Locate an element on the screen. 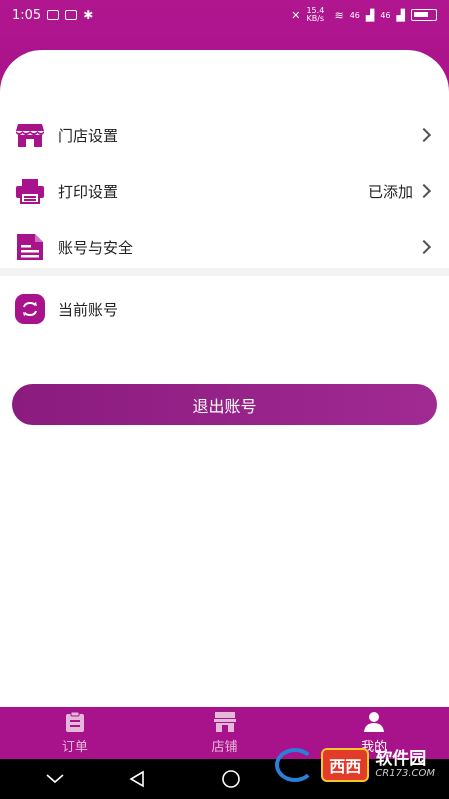  watermark: 西西 软件园 CR173.COM is located at coordinates (355, 765).